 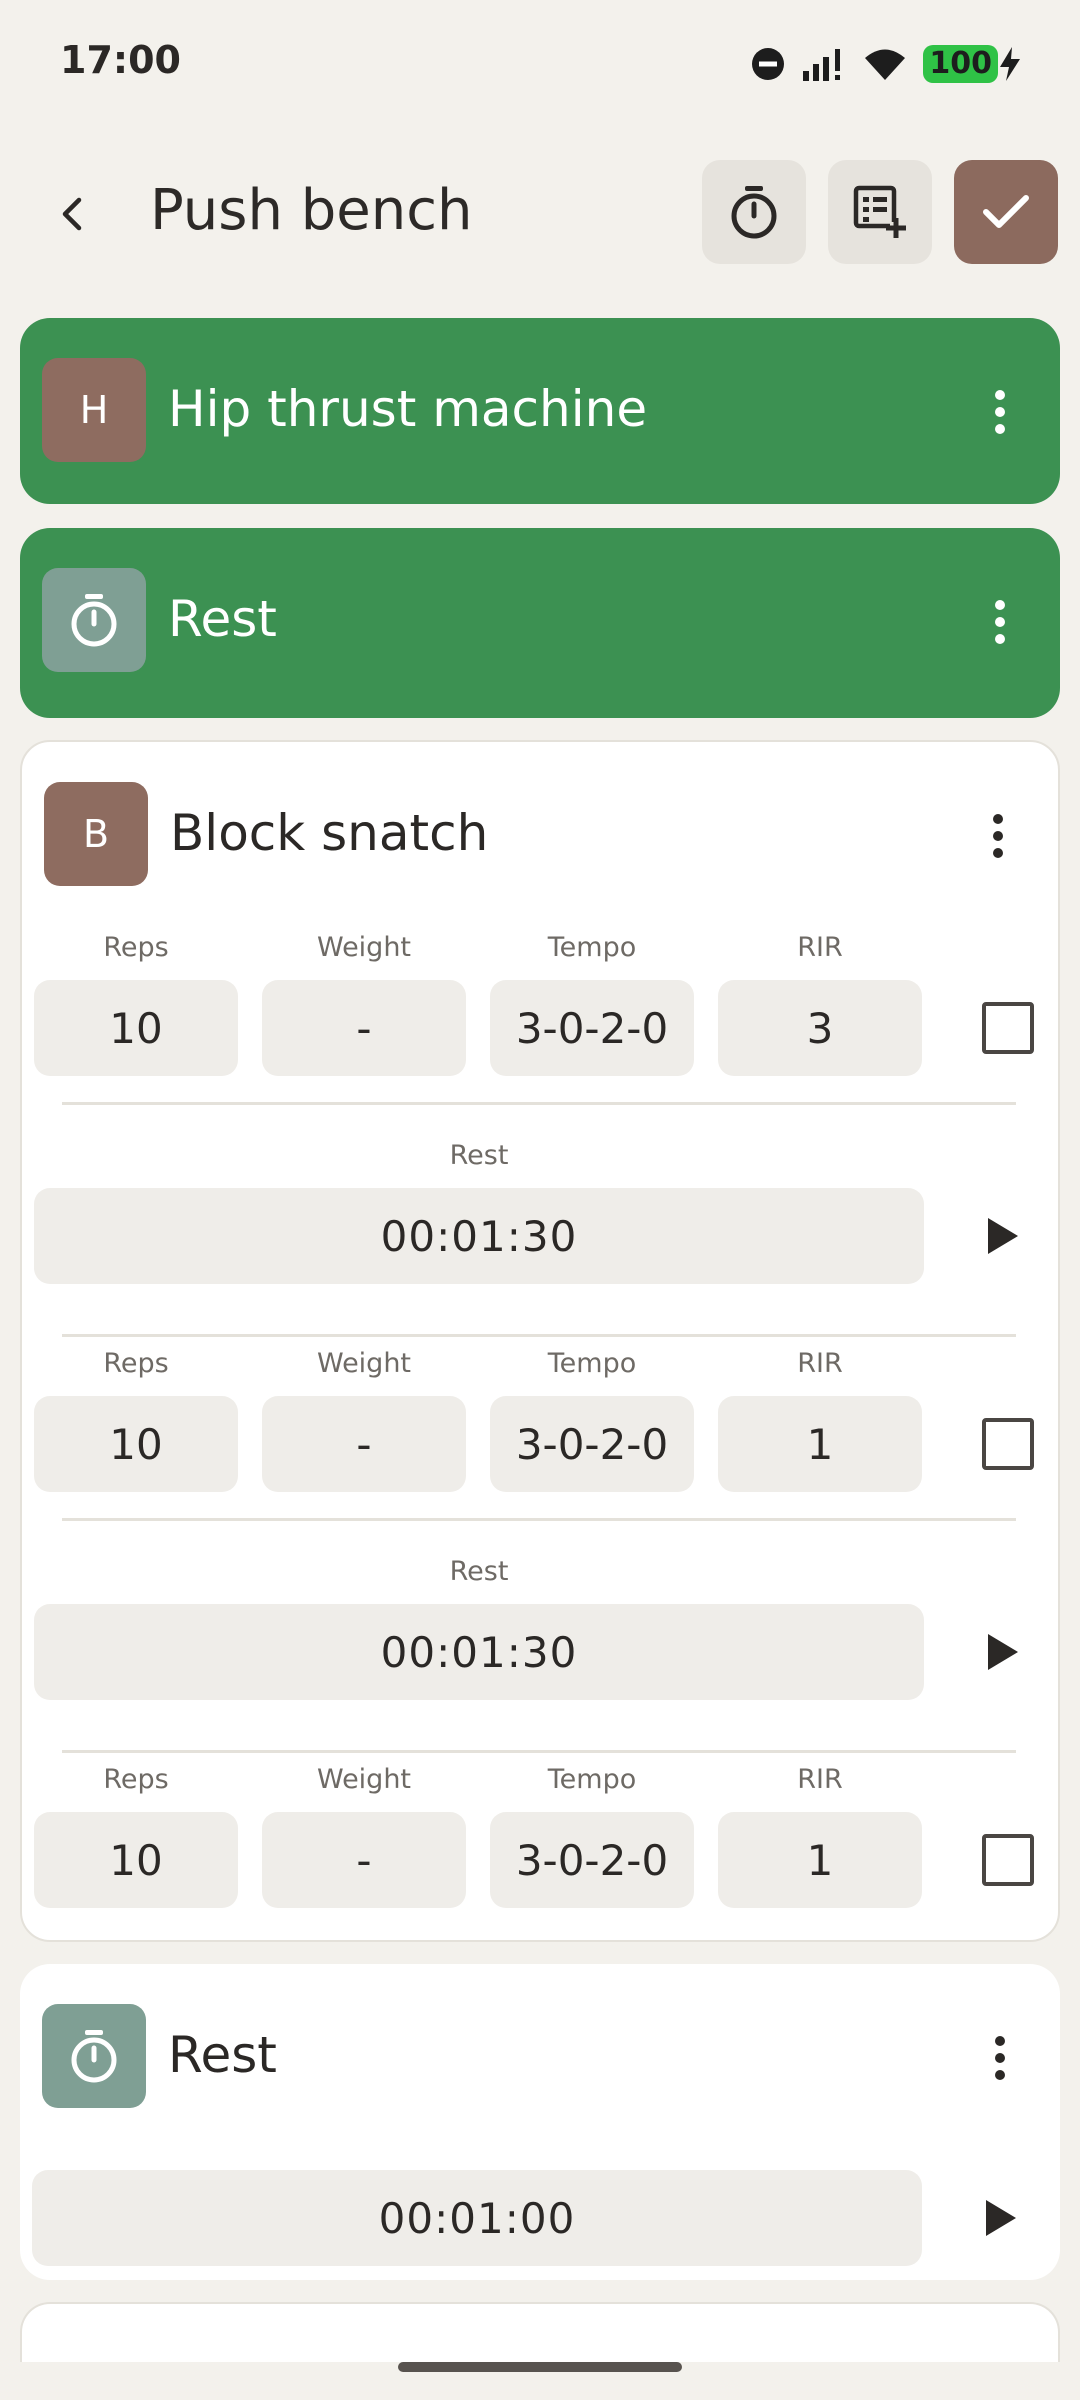 I want to click on exercise-title: Hip thrust machine, so click(x=408, y=409).